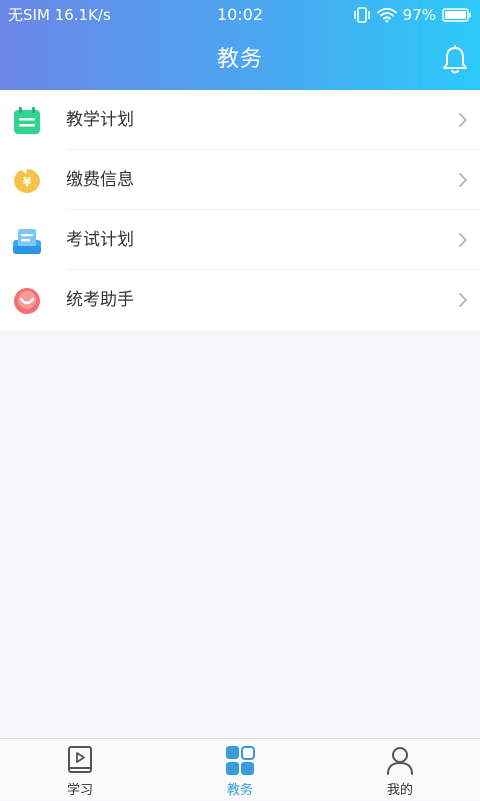 This screenshot has height=801, width=480. I want to click on grid-apps-icon, so click(240, 760).